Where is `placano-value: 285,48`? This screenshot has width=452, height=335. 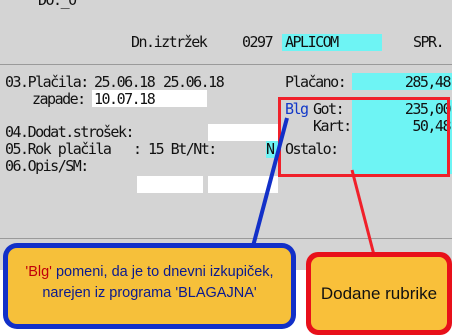
placano-value: 285,48 is located at coordinates (428, 82).